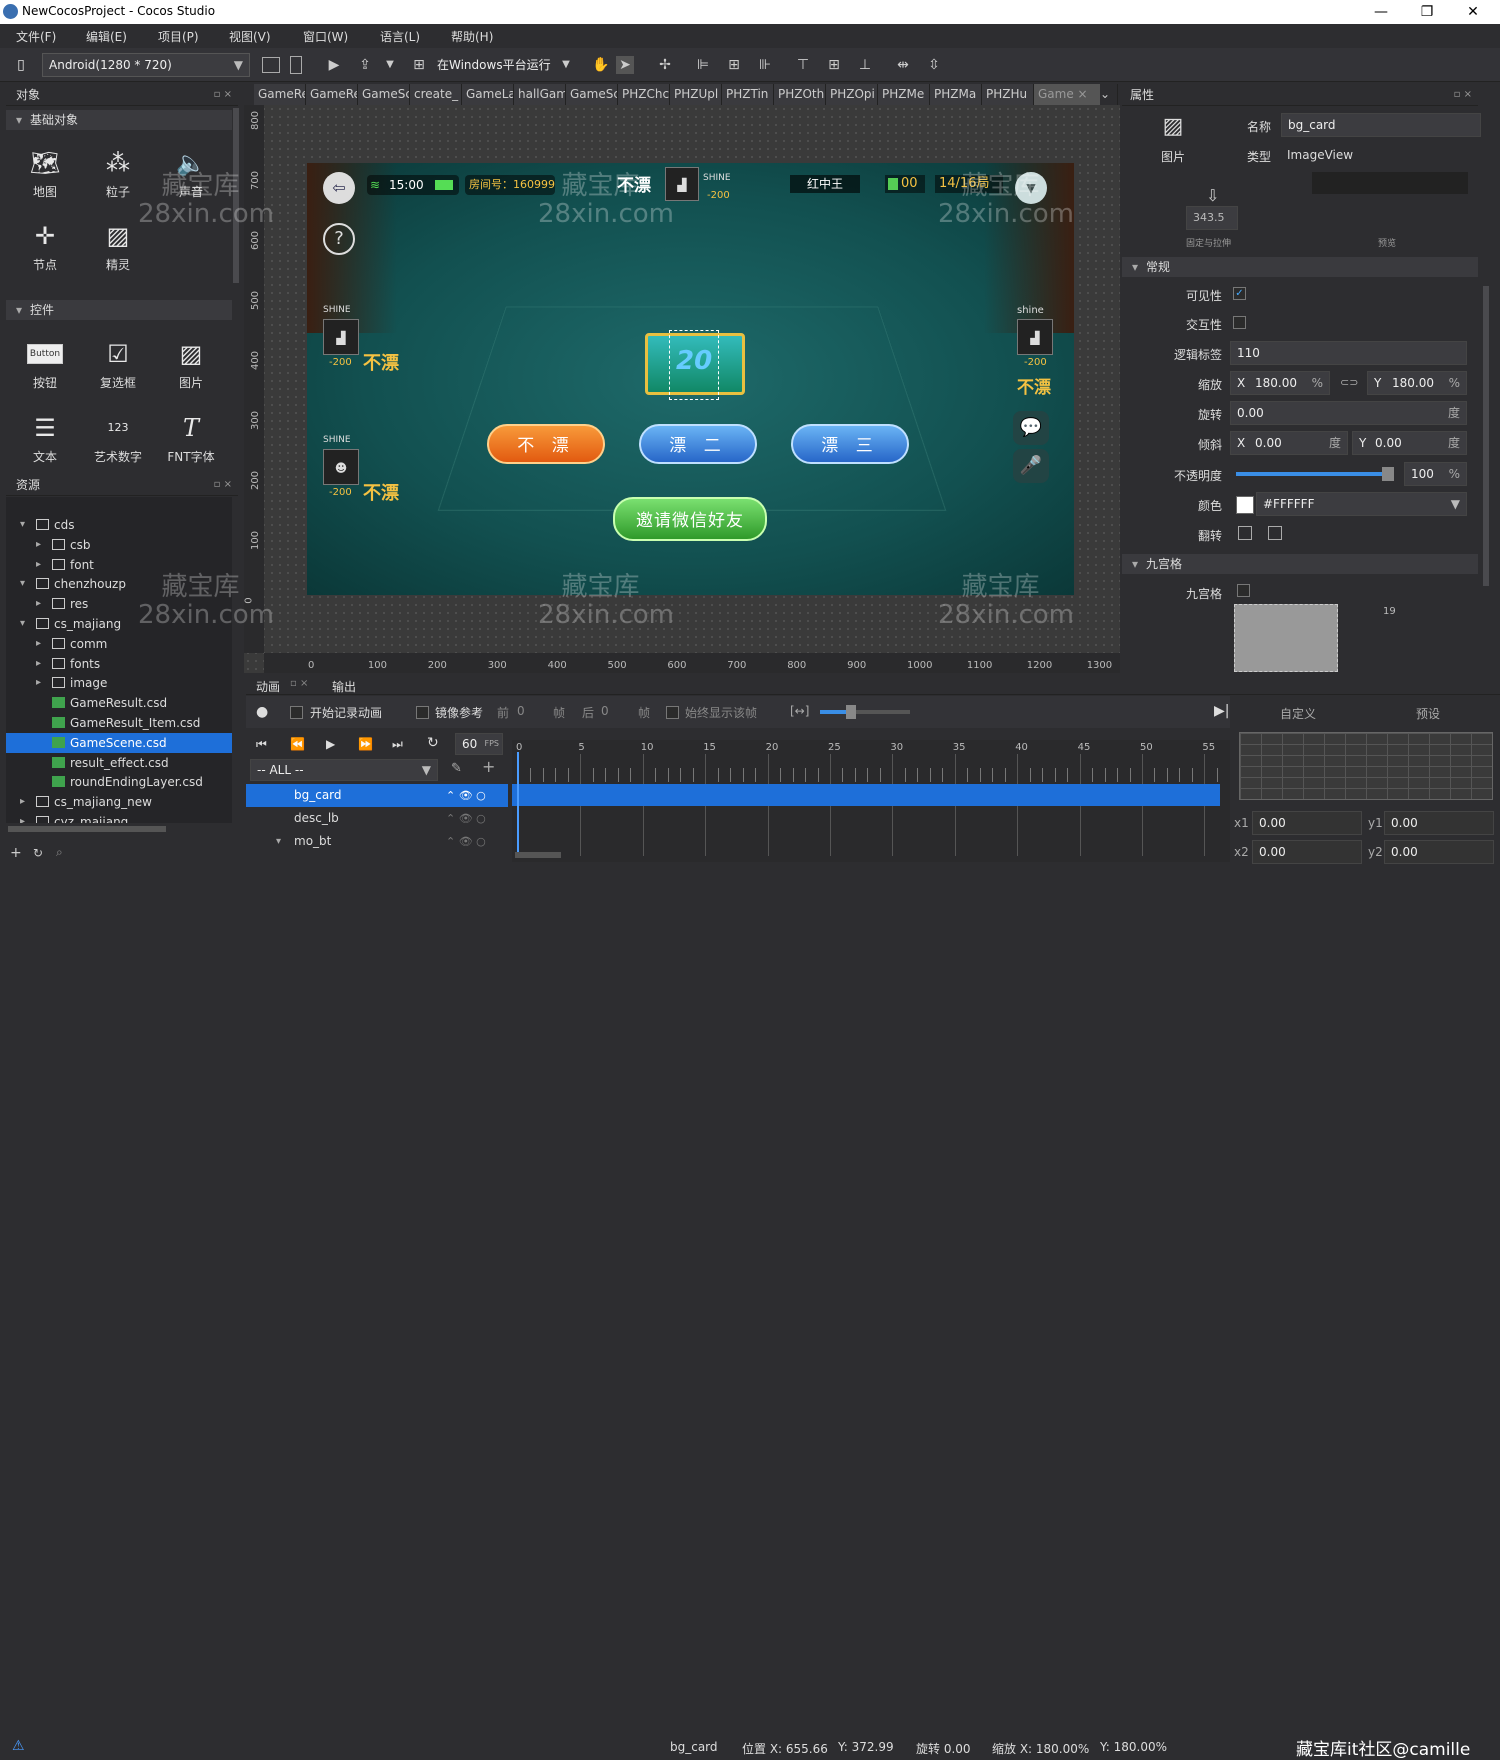  Describe the element at coordinates (865, 65) in the screenshot. I see `align-bottom-icon: ⊥` at that location.